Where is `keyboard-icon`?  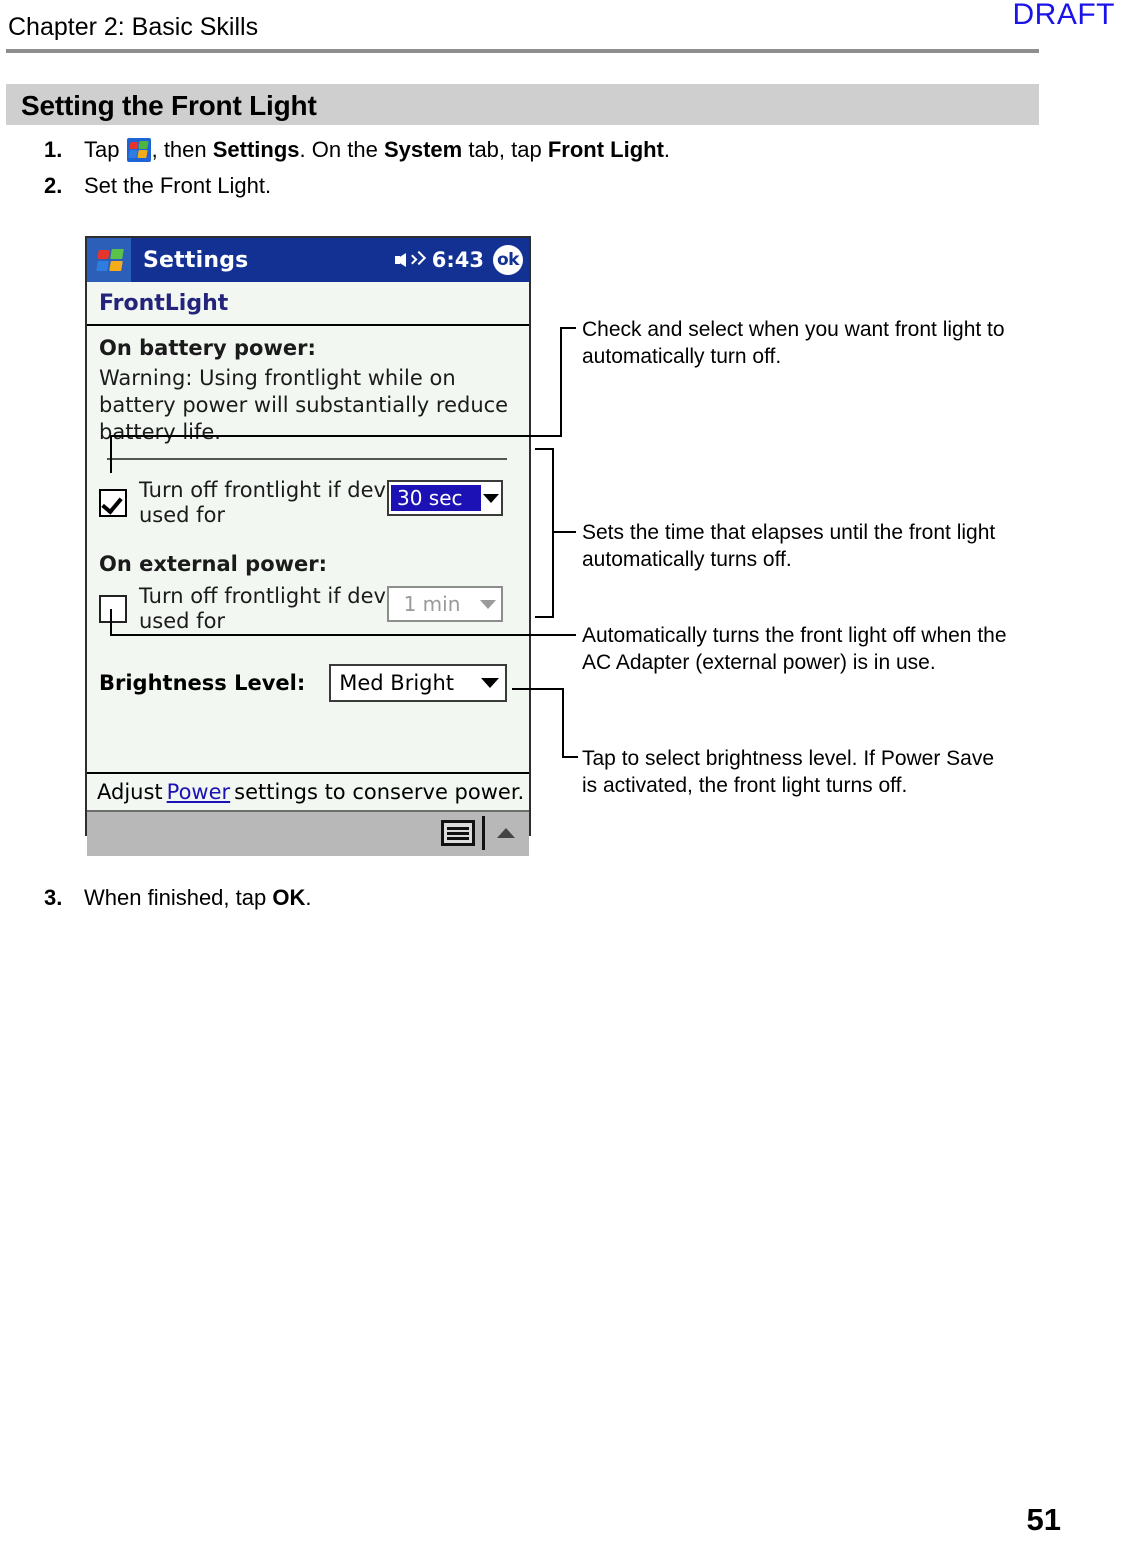
keyboard-icon is located at coordinates (458, 833).